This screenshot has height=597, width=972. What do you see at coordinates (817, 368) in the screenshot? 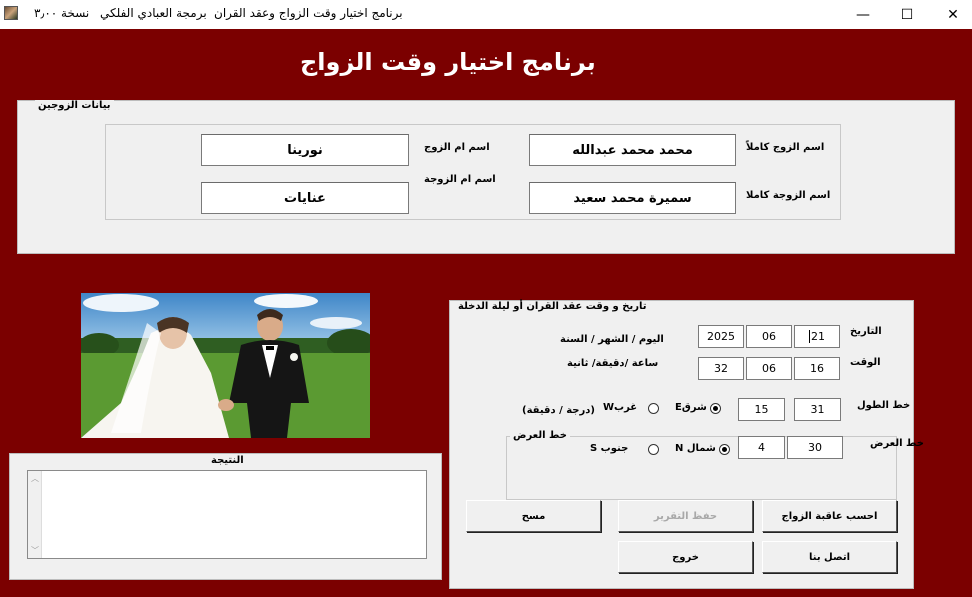
I see `hour-field: 16` at bounding box center [817, 368].